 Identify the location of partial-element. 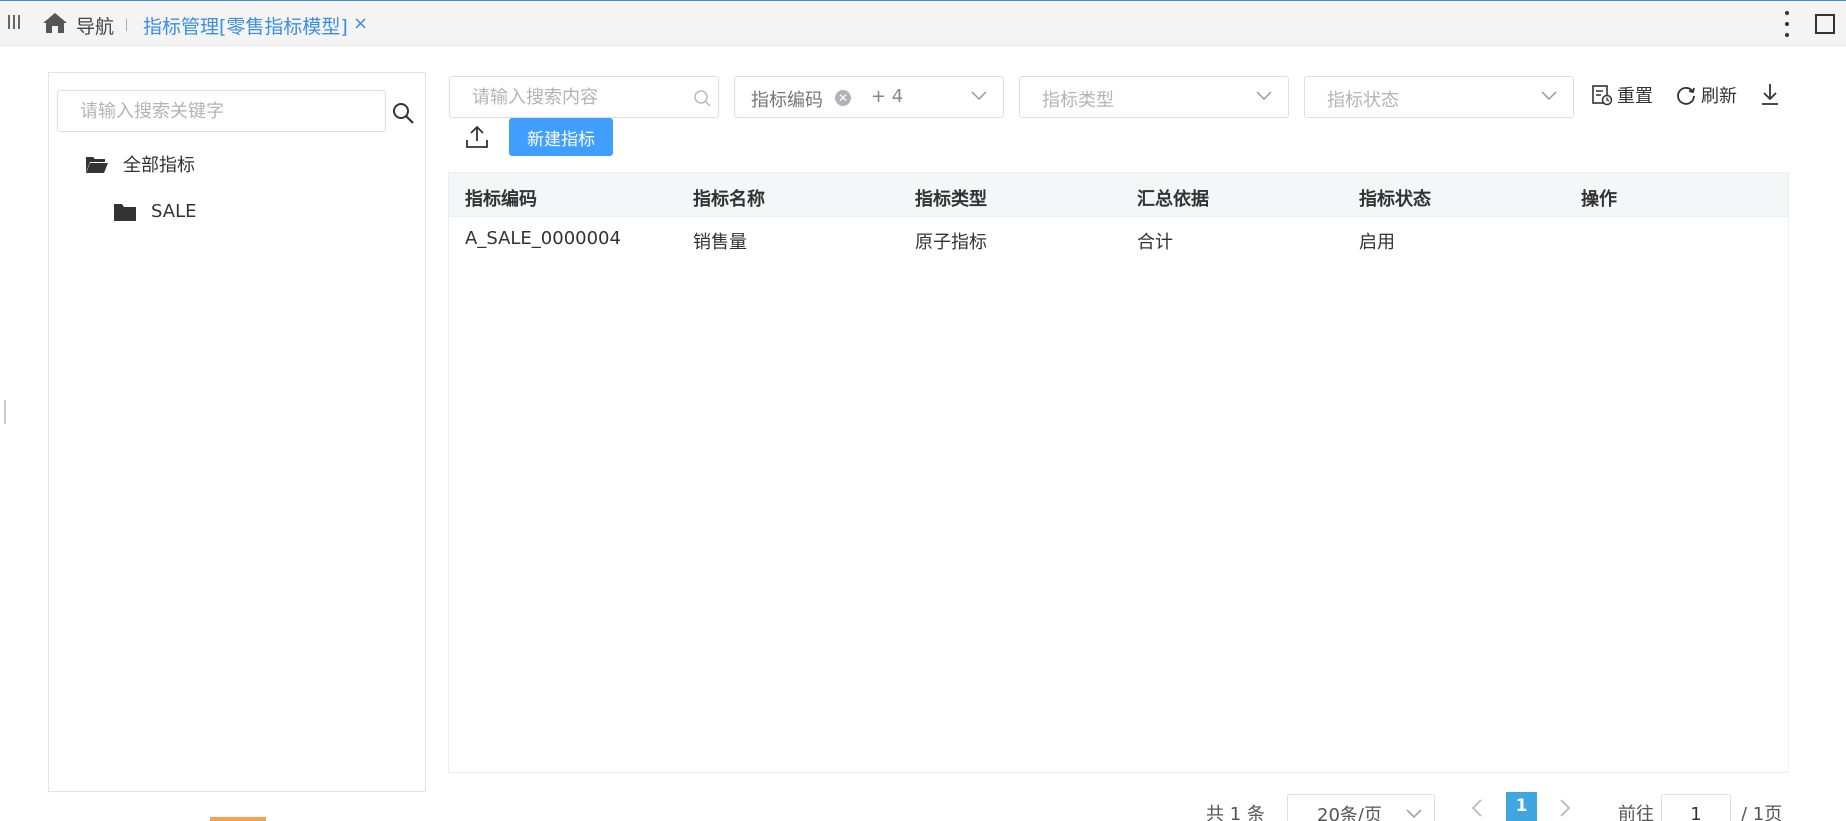
(238, 819).